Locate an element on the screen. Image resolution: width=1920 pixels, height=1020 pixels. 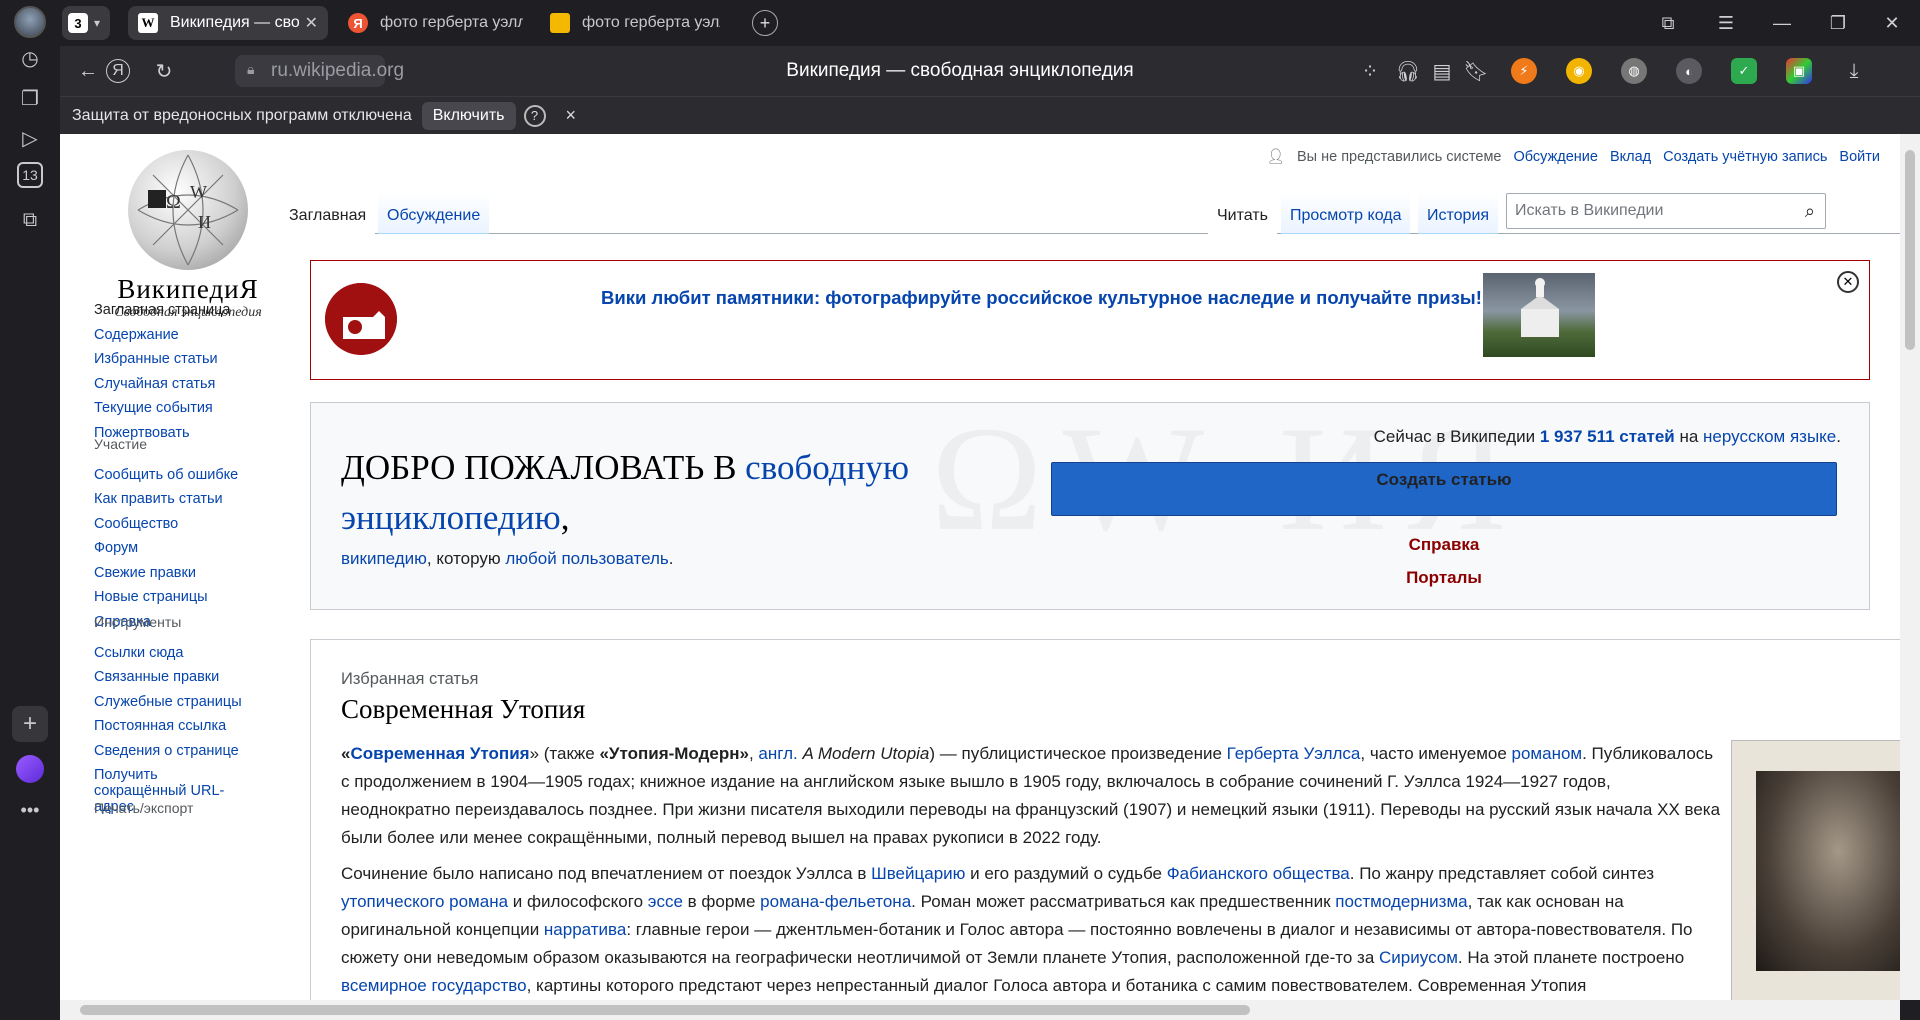
welcome-link-encyclopedia: энциклопедию is located at coordinates (451, 517).